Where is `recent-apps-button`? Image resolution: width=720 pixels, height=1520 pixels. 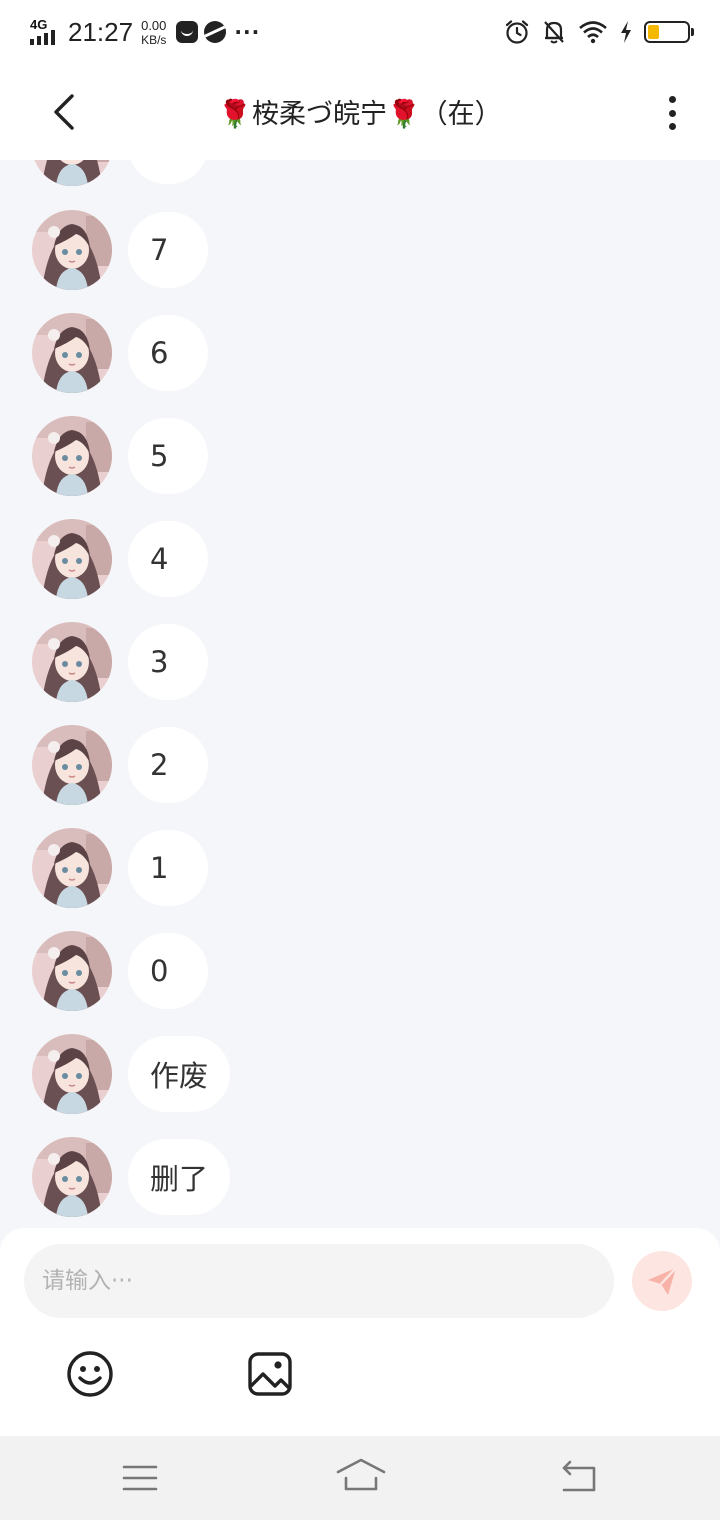
recent-apps-button is located at coordinates (140, 1478).